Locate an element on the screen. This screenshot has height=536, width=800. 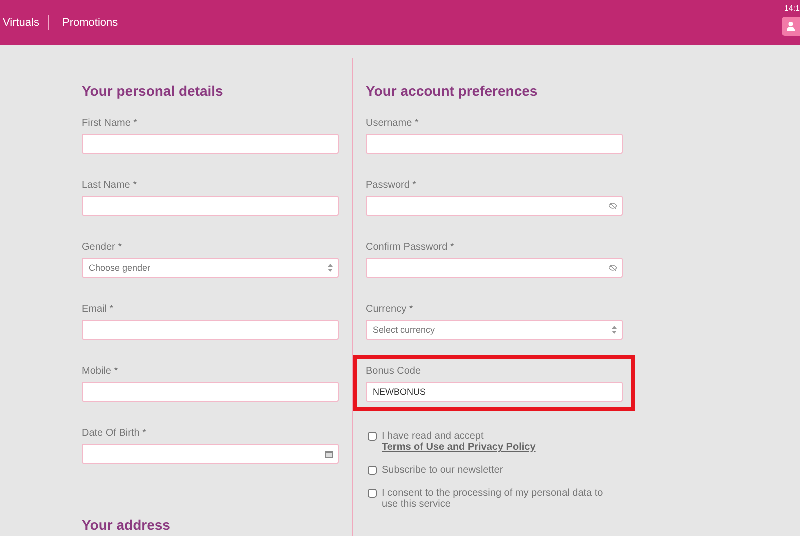
user-icon is located at coordinates (791, 26).